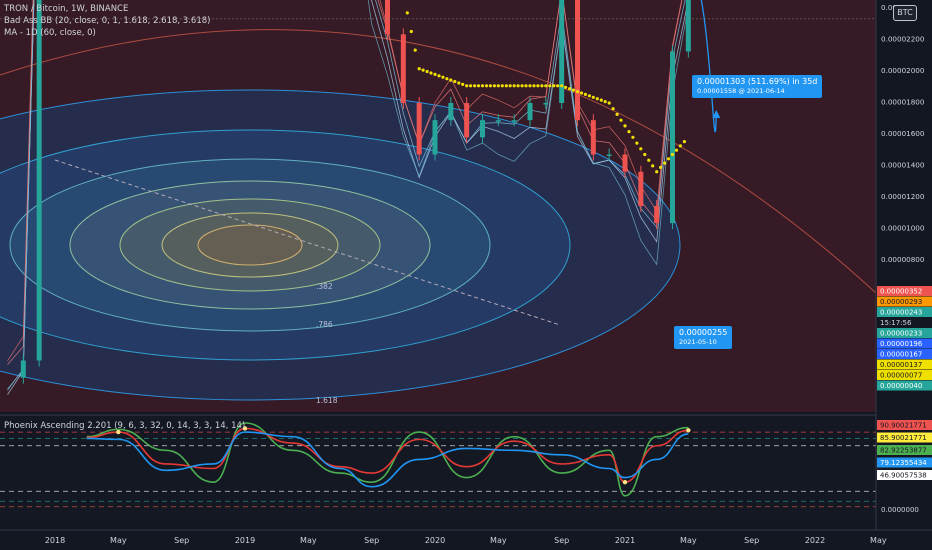 This screenshot has height=550, width=932. I want to click on y-tick-8: 0.00000800, so click(903, 259).